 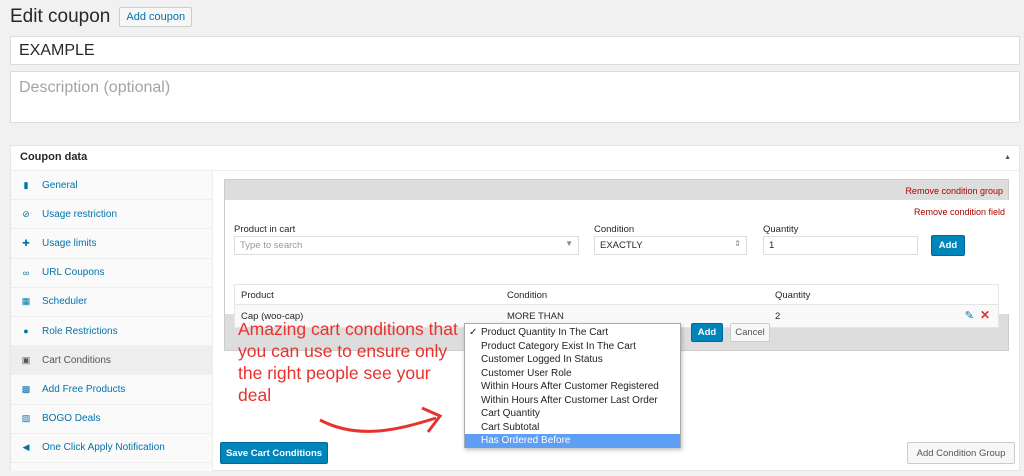 I want to click on product-search-select: Type to search ▼, so click(x=406, y=245).